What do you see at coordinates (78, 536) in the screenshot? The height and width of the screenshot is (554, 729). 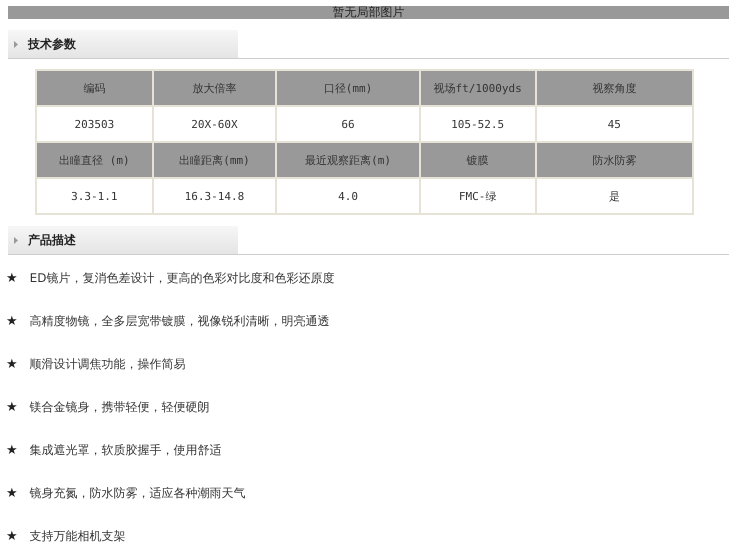 I see `feature-text: 支持万能相机支架` at bounding box center [78, 536].